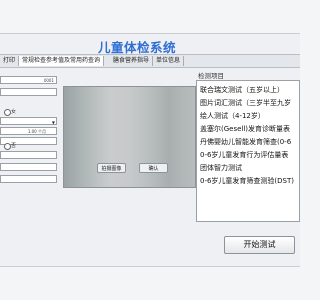 The height and width of the screenshot is (300, 320). I want to click on tab-reference: 常规检查参考值及常用药查询, so click(62, 61).